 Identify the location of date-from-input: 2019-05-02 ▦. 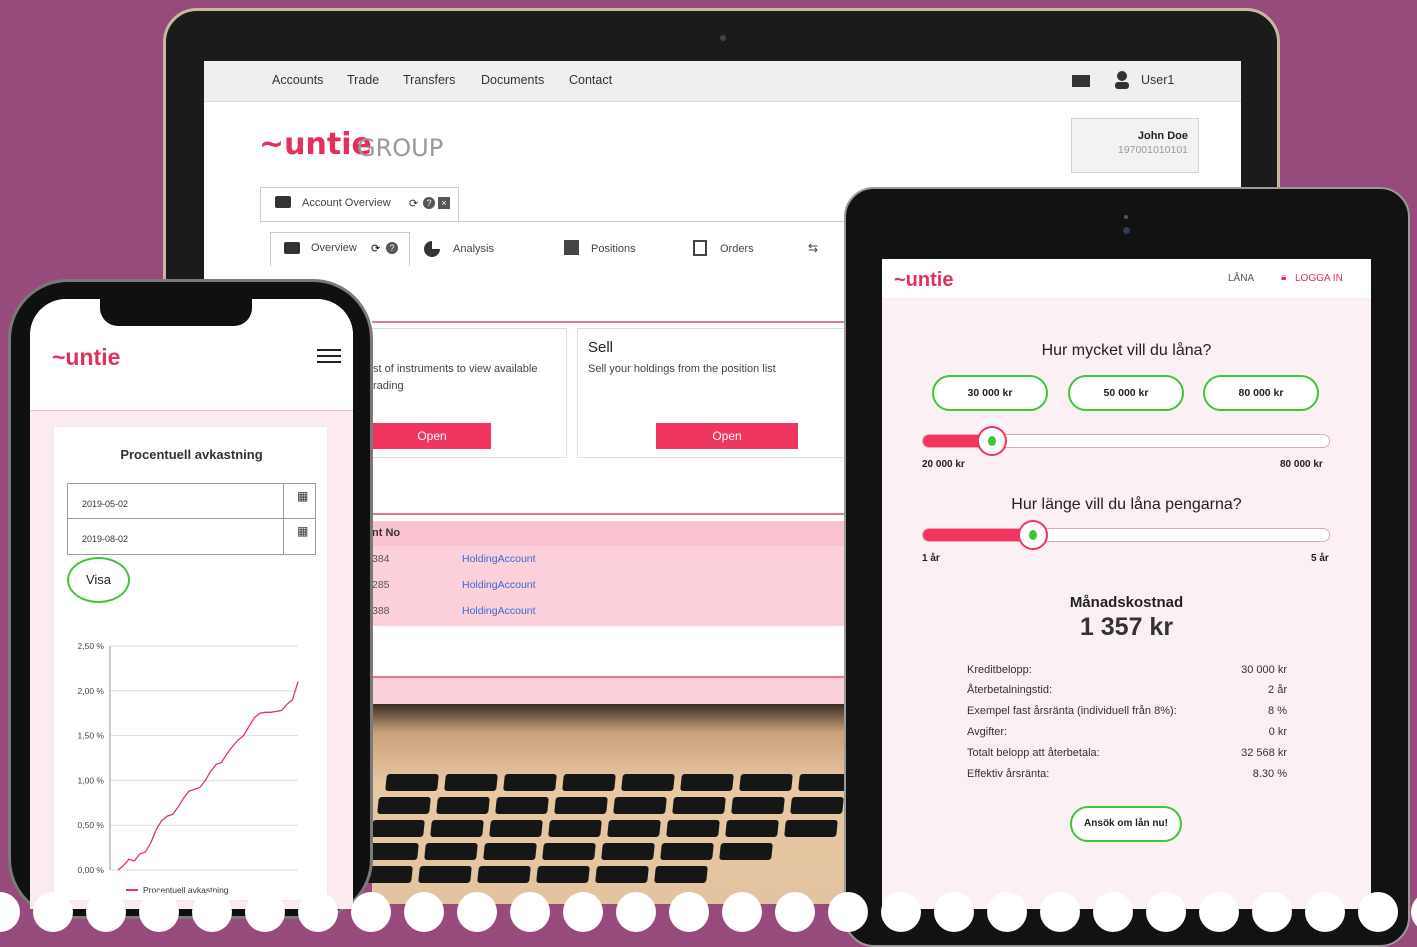
(191, 501).